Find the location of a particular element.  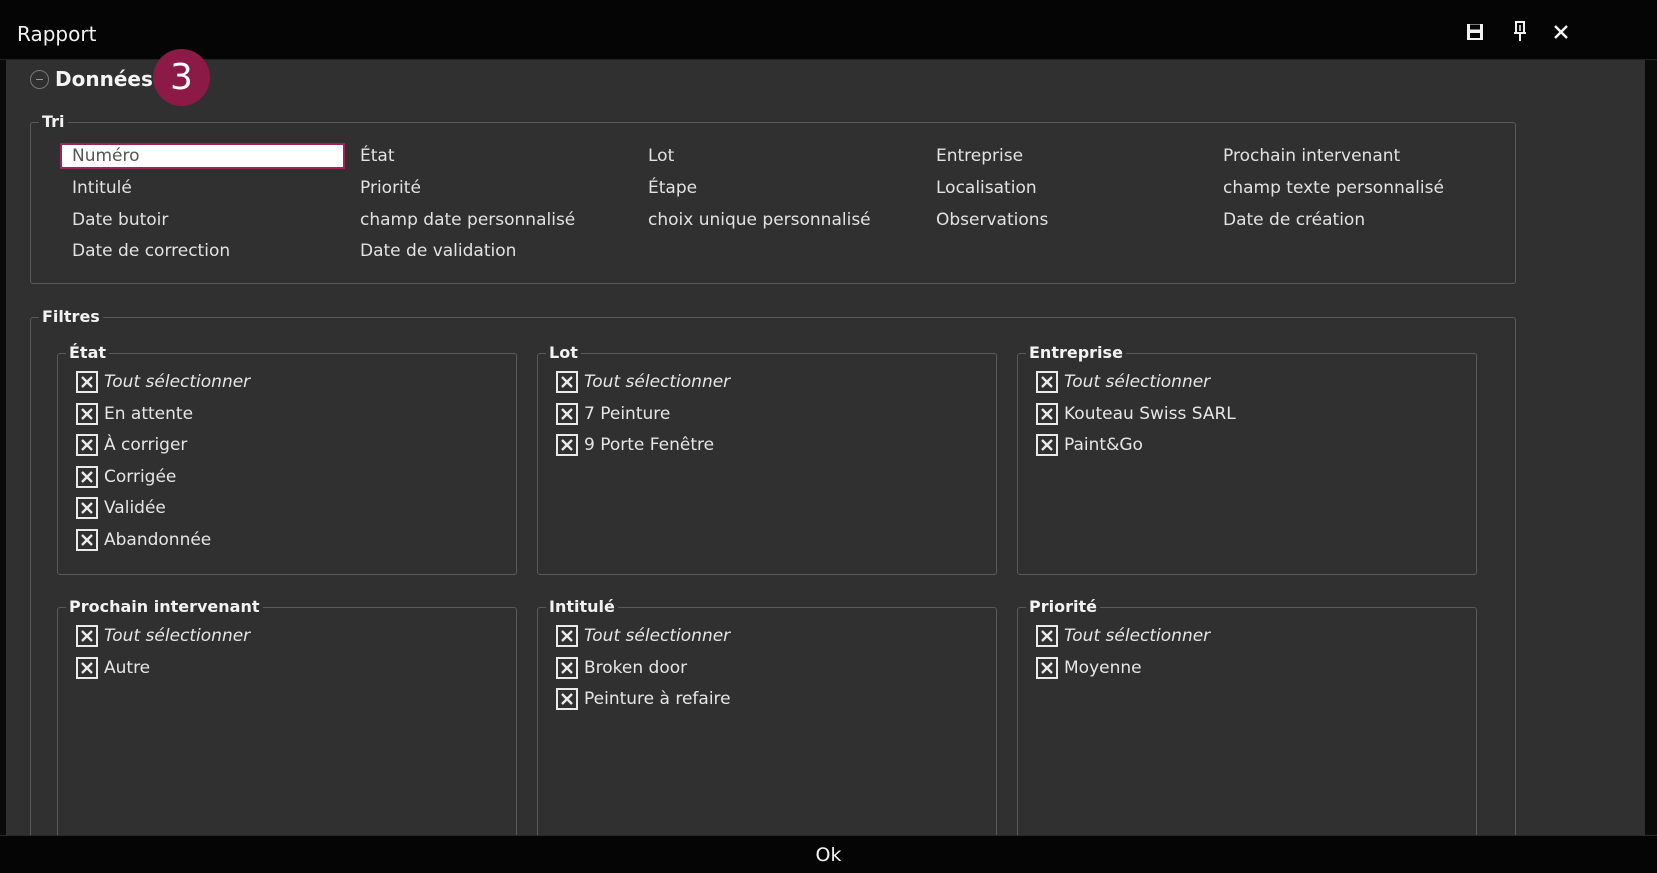

close-icon is located at coordinates (1561, 32).